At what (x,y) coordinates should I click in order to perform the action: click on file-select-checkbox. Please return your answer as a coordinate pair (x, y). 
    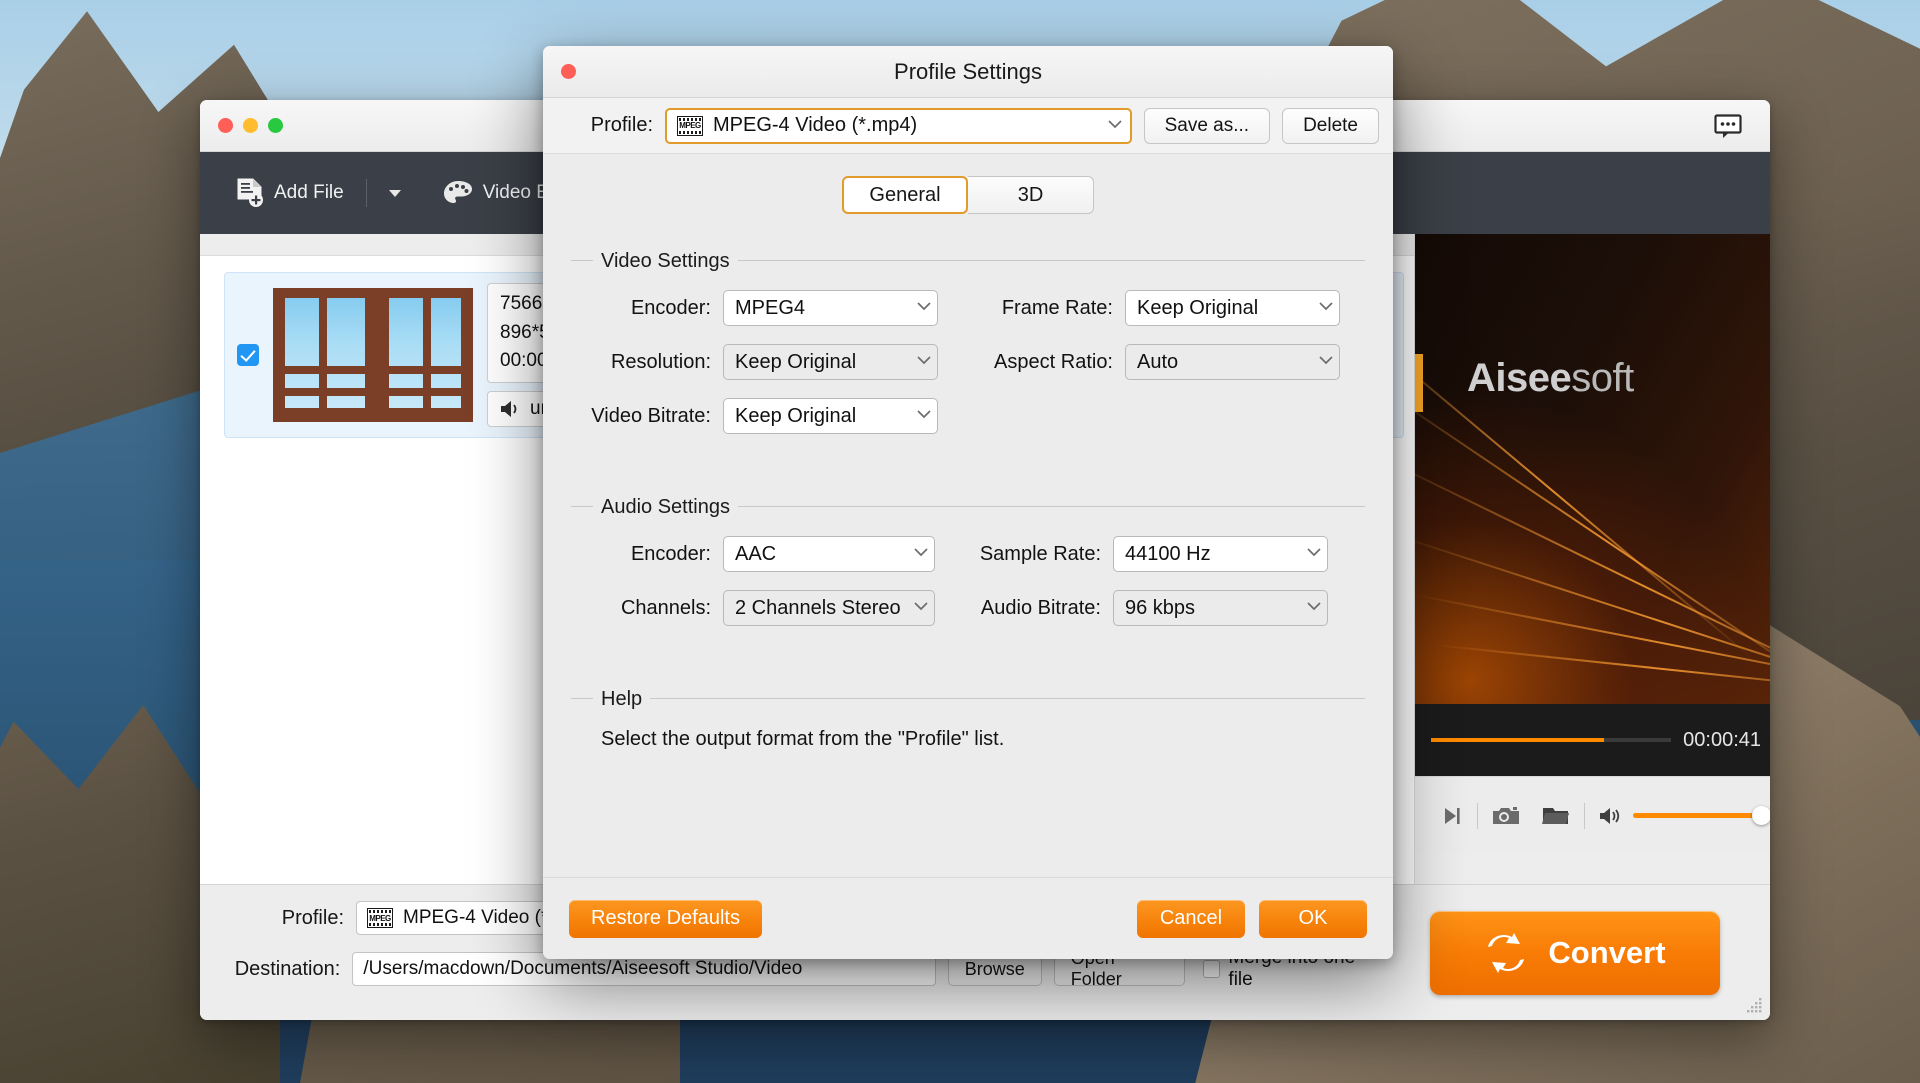
    Looking at the image, I should click on (248, 354).